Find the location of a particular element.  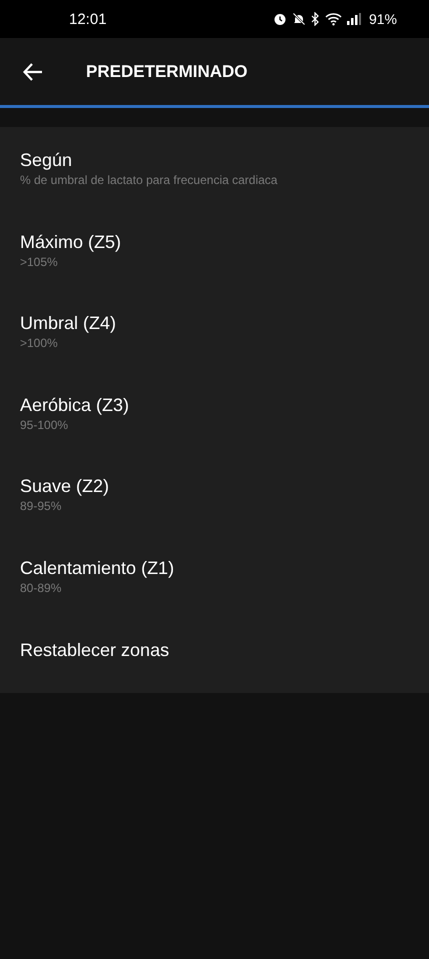

list-item: Suave (Z2) 89-95% is located at coordinates (214, 504).